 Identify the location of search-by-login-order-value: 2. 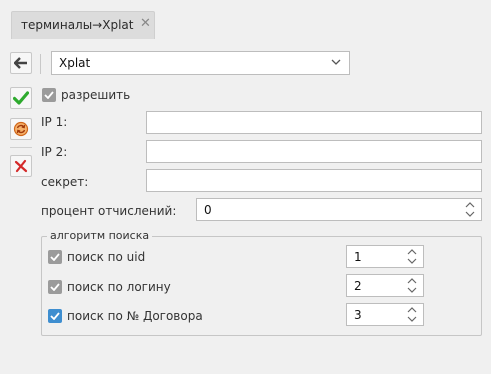
(358, 286).